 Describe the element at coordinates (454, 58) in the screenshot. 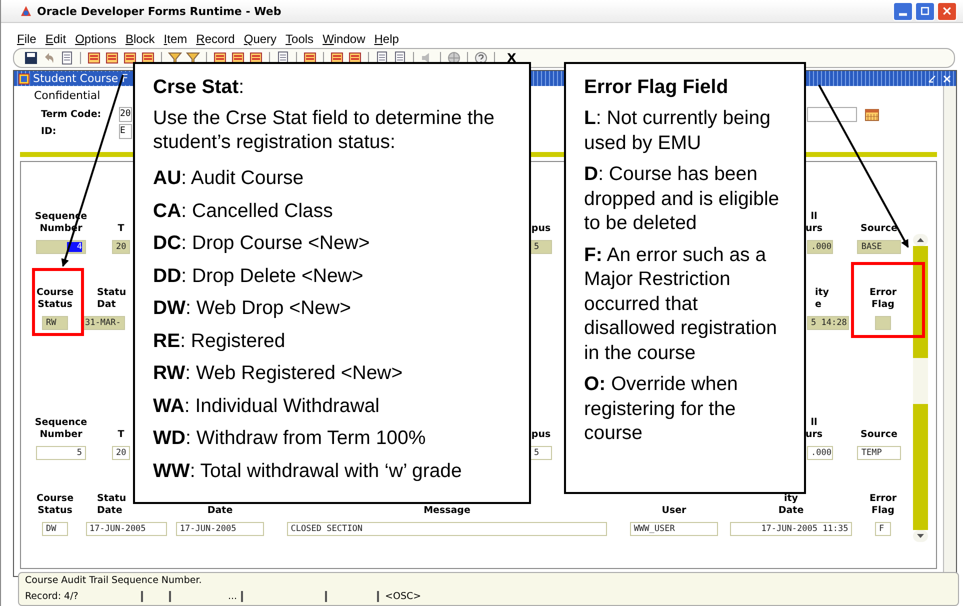

I see `globe-icon` at that location.